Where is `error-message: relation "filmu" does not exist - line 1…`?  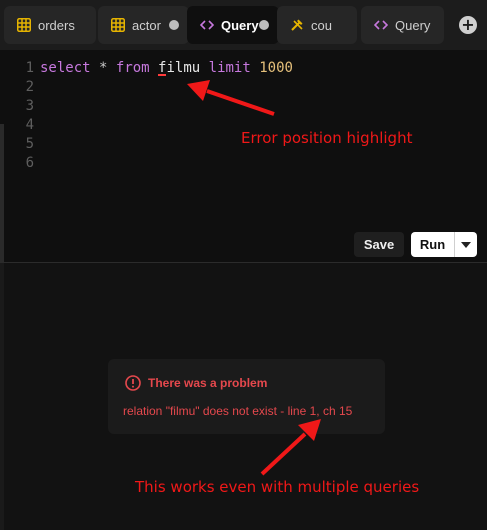
error-message: relation "filmu" does not exist - line 1… is located at coordinates (238, 411).